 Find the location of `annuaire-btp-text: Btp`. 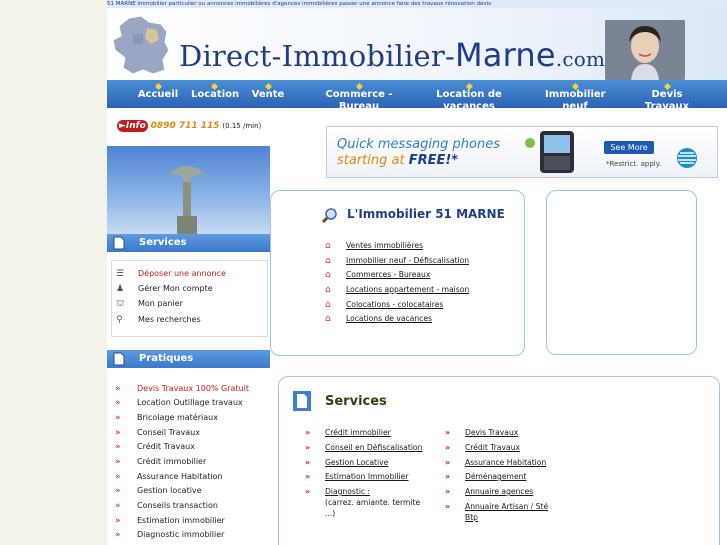

annuaire-btp-text: Btp is located at coordinates (472, 517).